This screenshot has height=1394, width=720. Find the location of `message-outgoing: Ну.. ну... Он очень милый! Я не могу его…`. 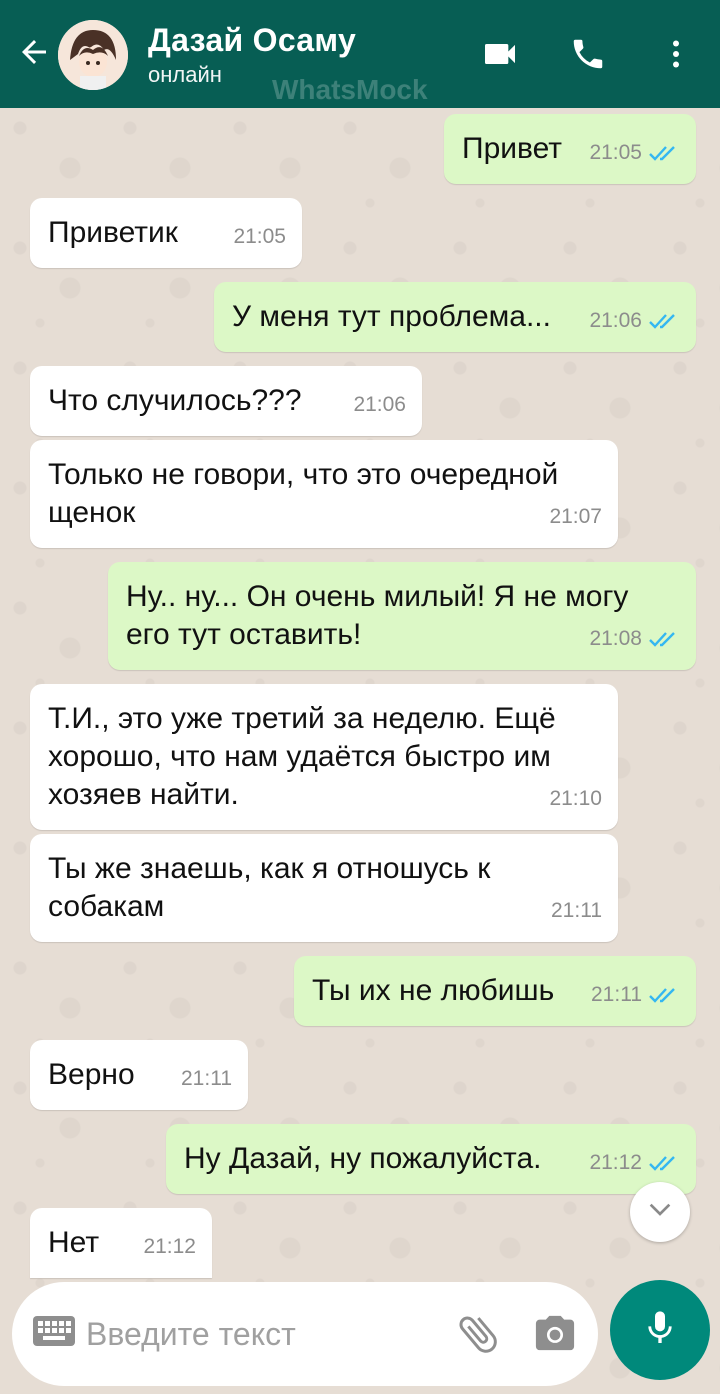

message-outgoing: Ну.. ну... Он очень милый! Я не могу его… is located at coordinates (402, 616).